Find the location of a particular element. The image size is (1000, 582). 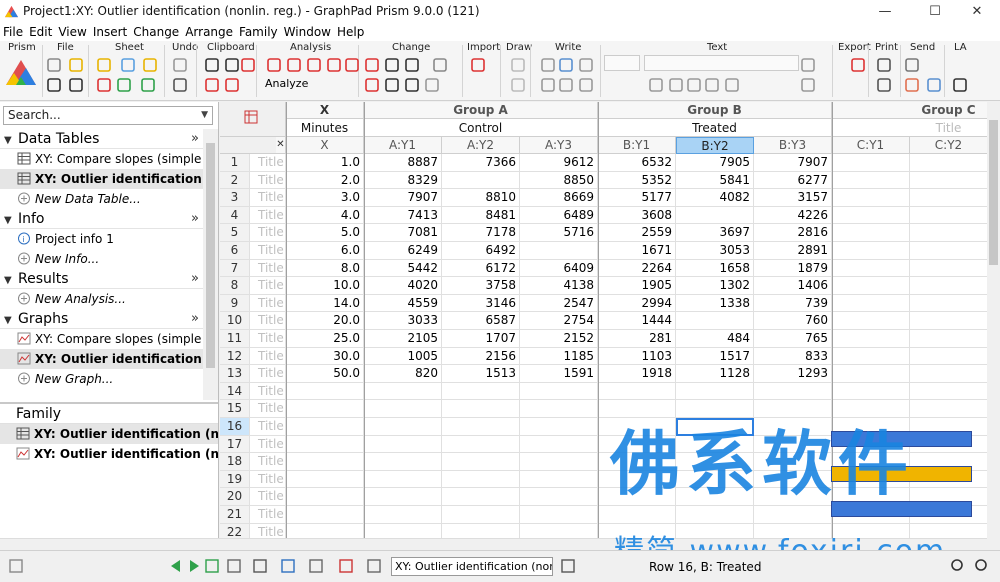

data-cell: 8887 is located at coordinates (403, 163).